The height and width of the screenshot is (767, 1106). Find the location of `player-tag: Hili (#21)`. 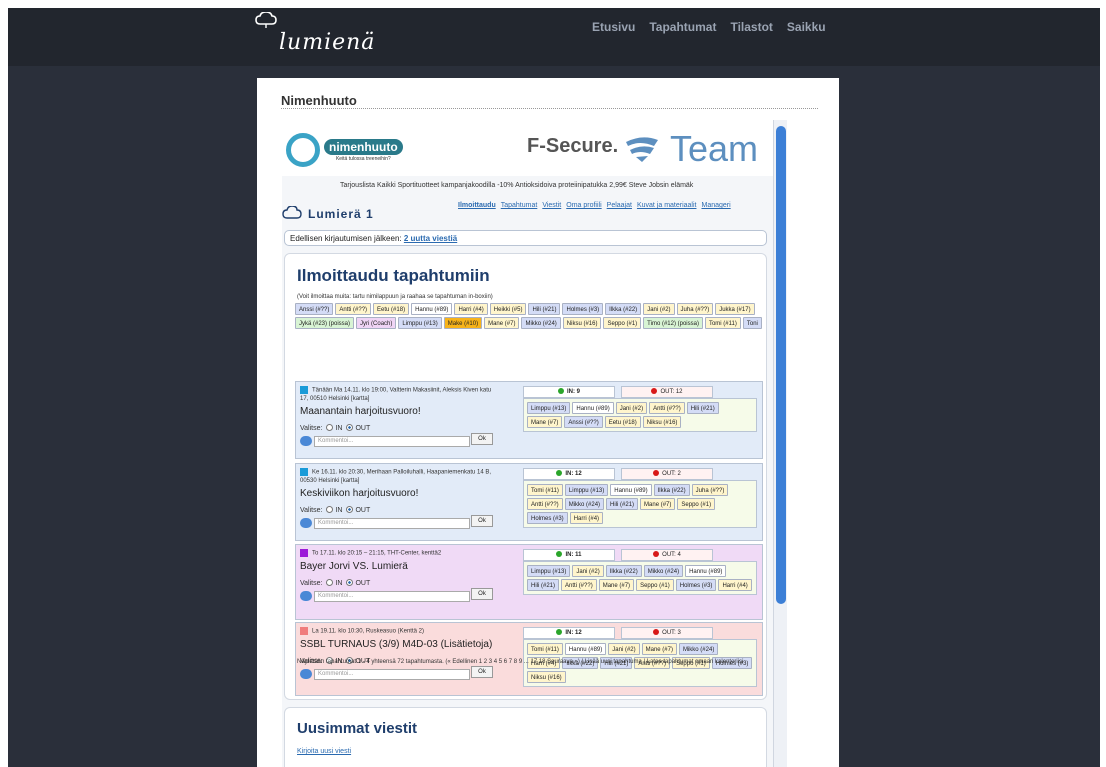

player-tag: Hili (#21) is located at coordinates (544, 309).